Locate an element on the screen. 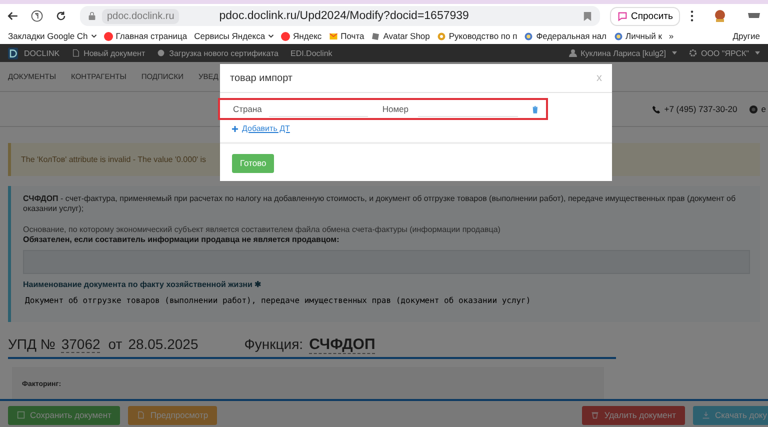 This screenshot has height=427, width=768. reload-icon is located at coordinates (61, 16).